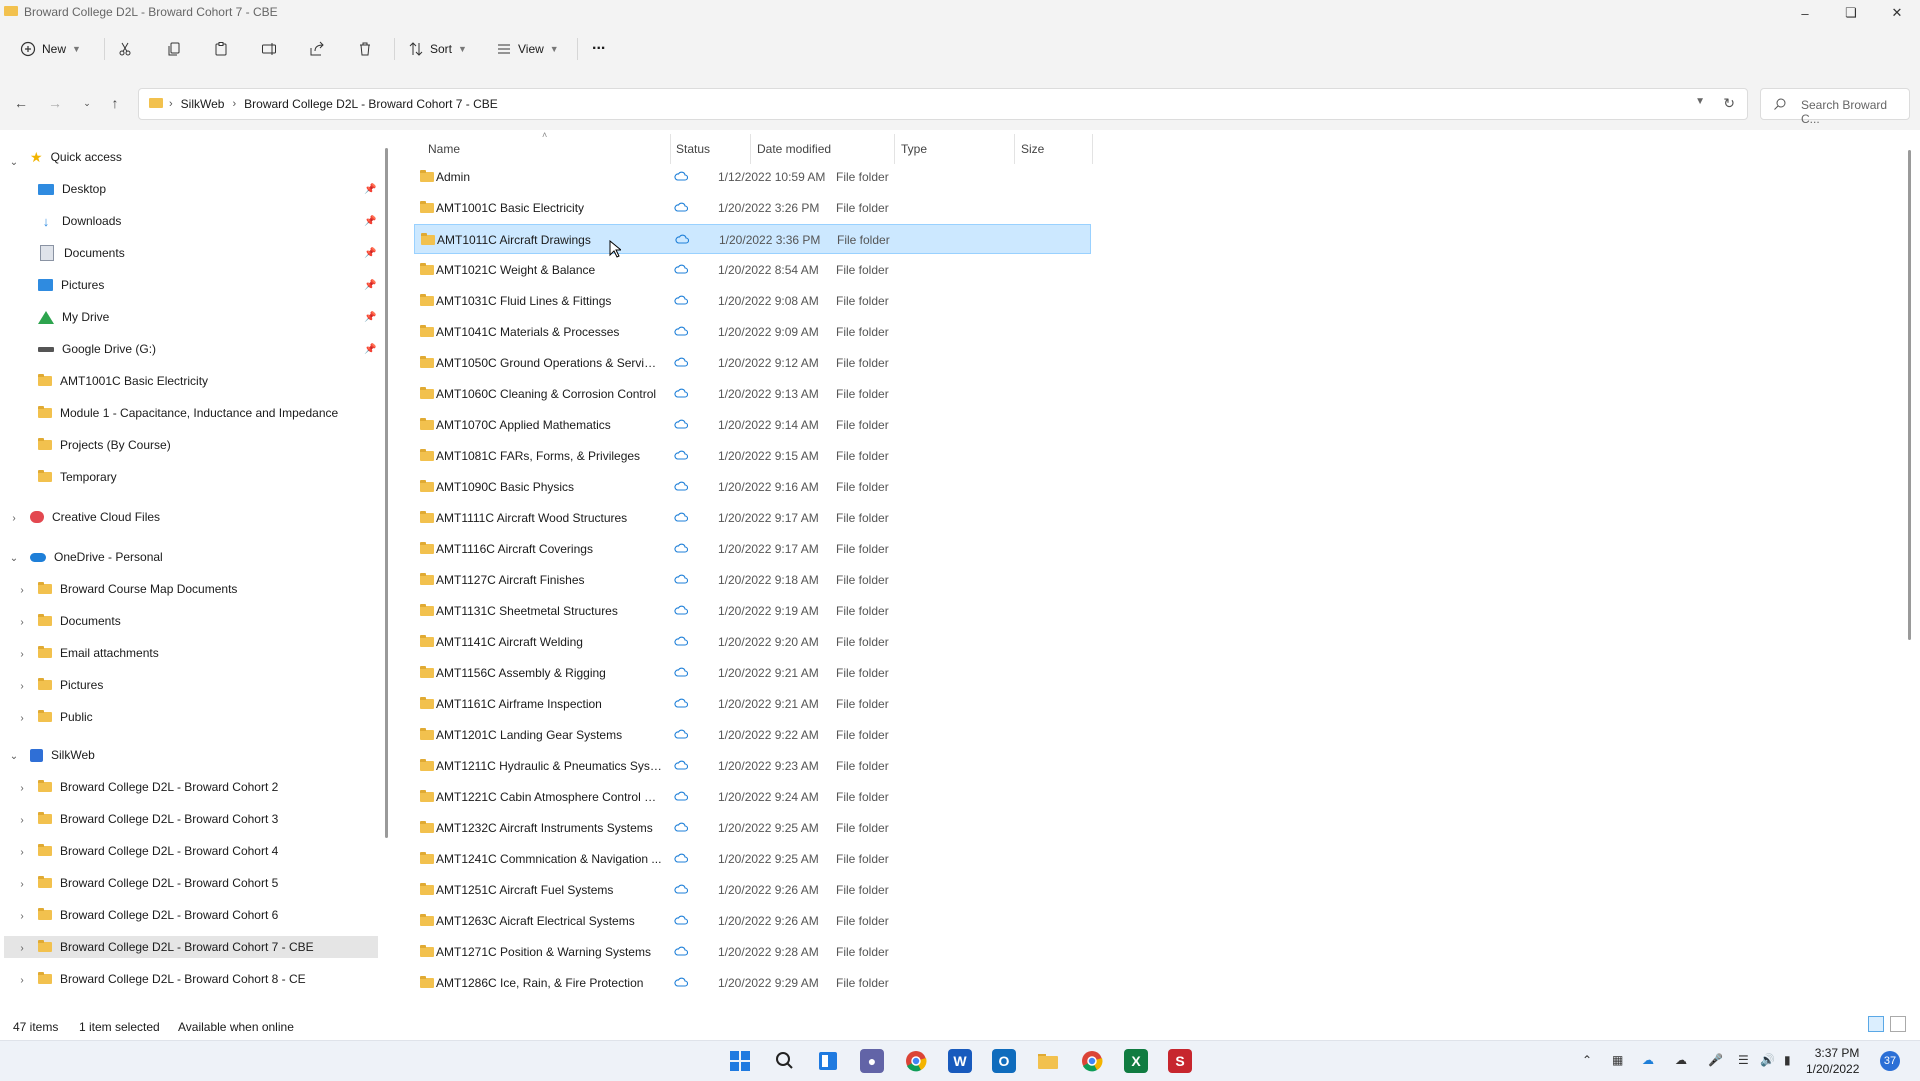  Describe the element at coordinates (71, 285) in the screenshot. I see `nav-pictures: Pictures` at that location.